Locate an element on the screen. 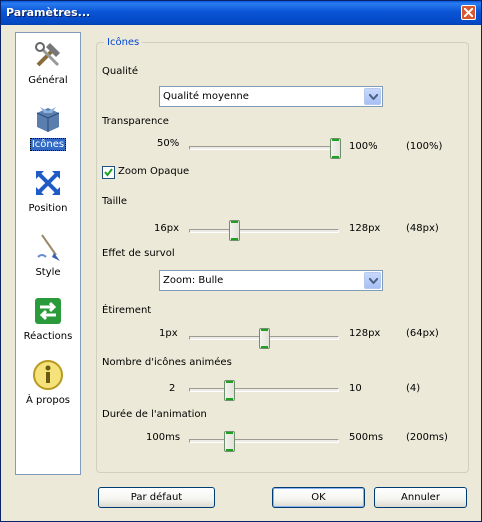  transparency-label: Transparence is located at coordinates (135, 121).